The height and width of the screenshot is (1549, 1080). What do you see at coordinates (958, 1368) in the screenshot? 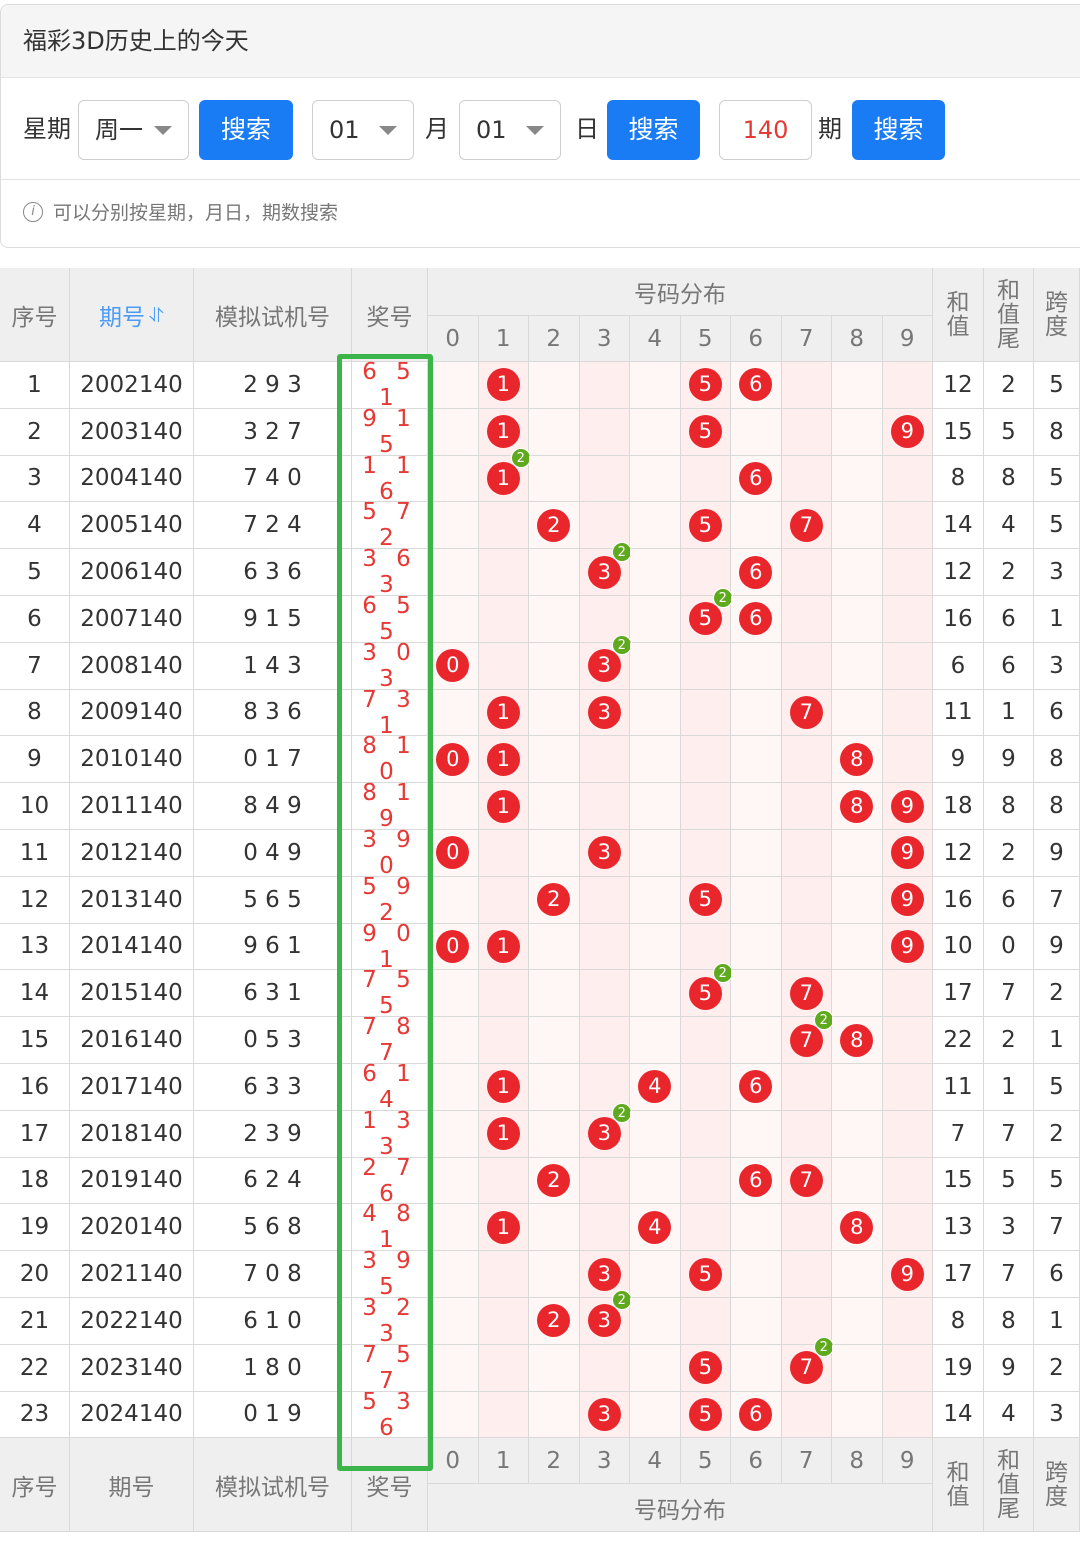
I see `row-sum: 19` at bounding box center [958, 1368].